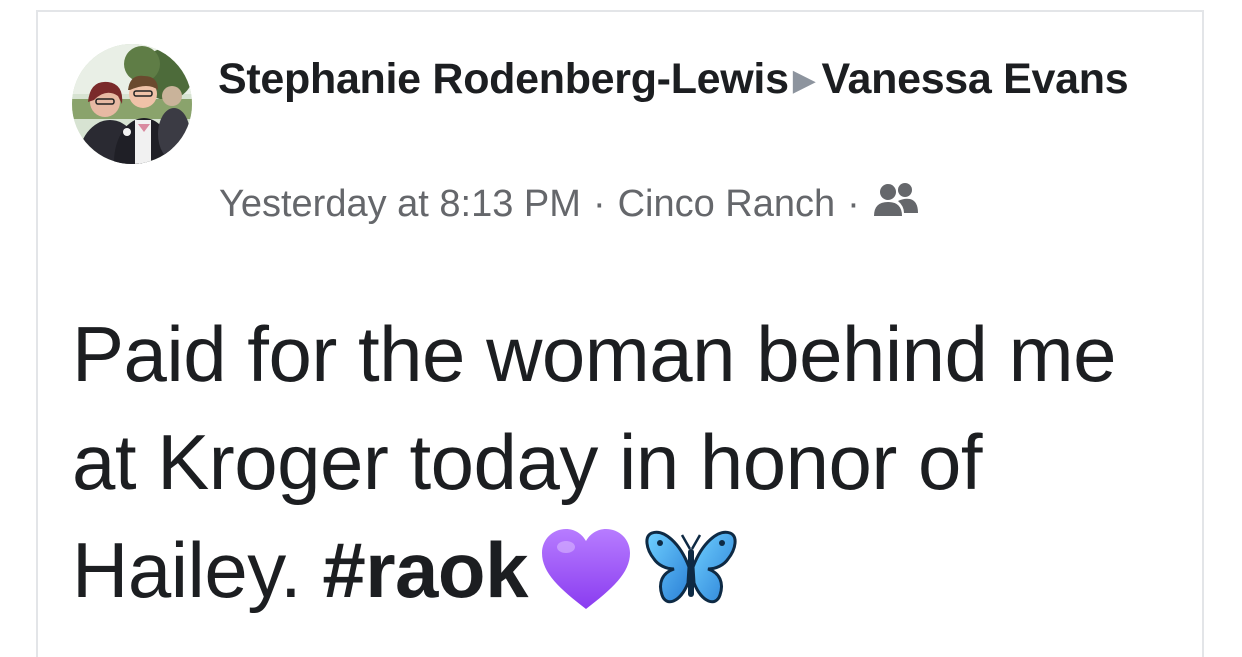 The image size is (1242, 657). What do you see at coordinates (804, 80) in the screenshot?
I see `share-to-arrow-icon: ▶` at bounding box center [804, 80].